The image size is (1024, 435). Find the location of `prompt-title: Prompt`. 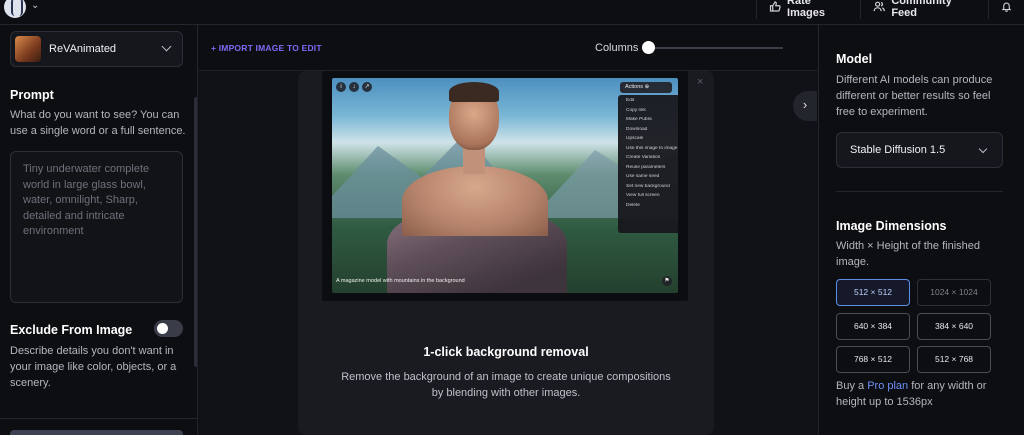

prompt-title: Prompt is located at coordinates (32, 95).